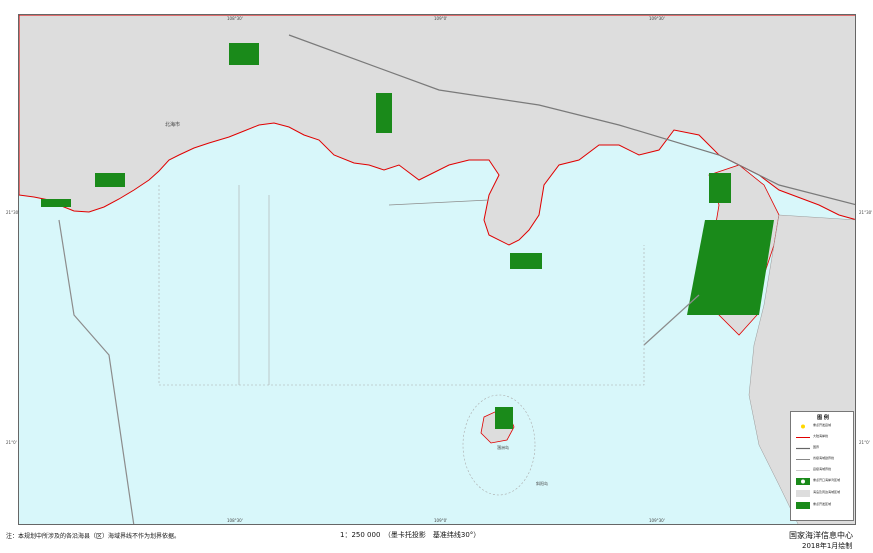 This screenshot has width=873, height=553. Describe the element at coordinates (441, 520) in the screenshot. I see `tick-bottom-2: 109°0'` at that location.